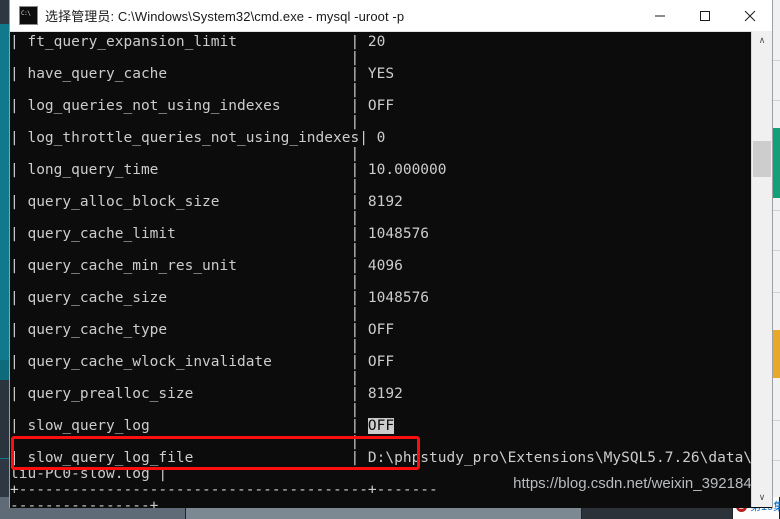 This screenshot has width=780, height=519. What do you see at coordinates (762, 40) in the screenshot?
I see `scrollbar-up-arrow-icon: ∧` at bounding box center [762, 40].